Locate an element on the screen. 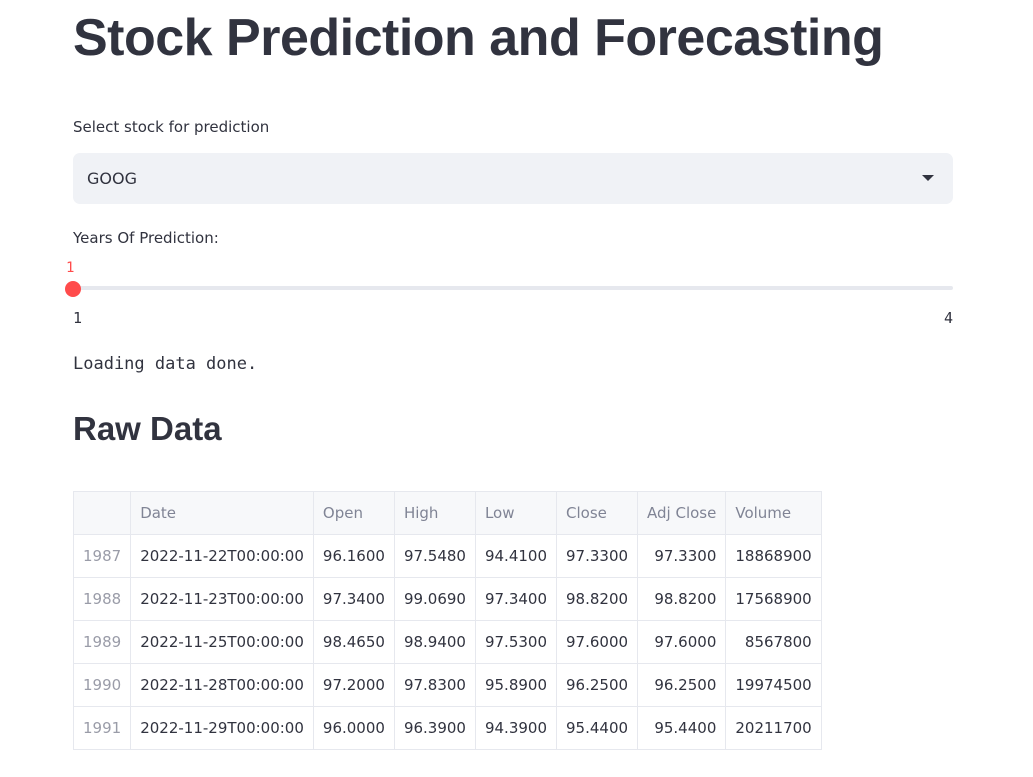 Image resolution: width=1033 pixels, height=777 pixels. status-message: Loading data done. is located at coordinates (165, 364).